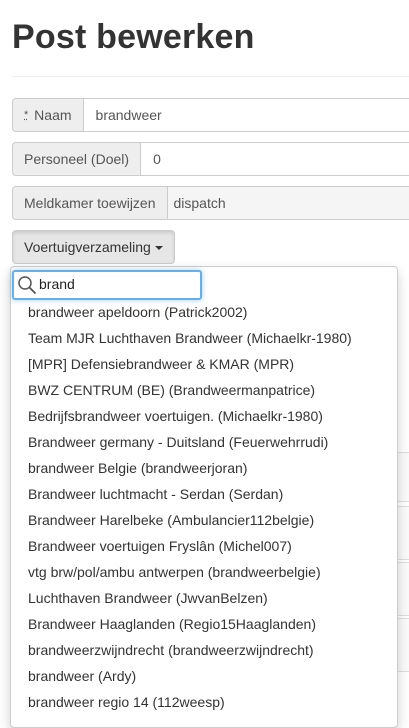  I want to click on personeel-label: Personeel (Doel), so click(76, 159).